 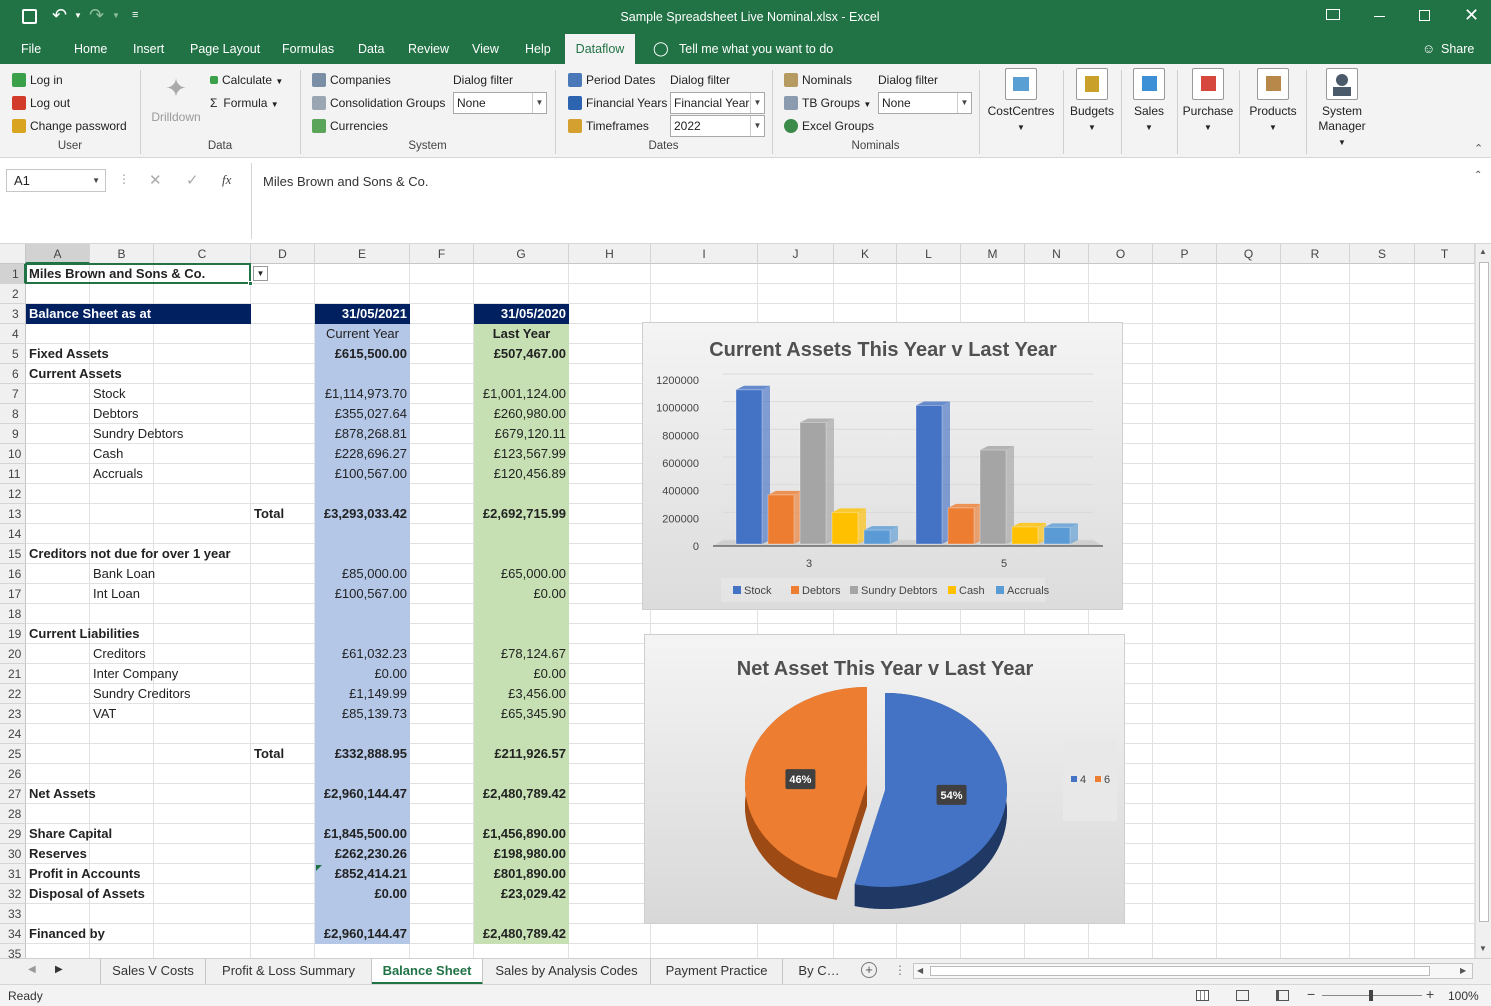 I want to click on row-header-28: 28, so click(x=13, y=814).